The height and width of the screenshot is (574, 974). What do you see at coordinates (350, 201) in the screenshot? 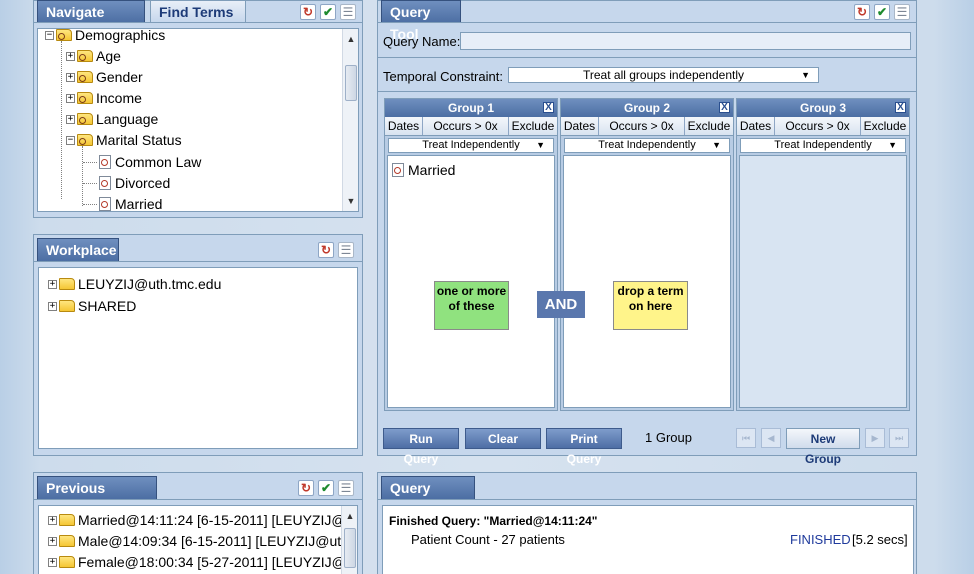
I see `scroll-down-icon: ▼` at bounding box center [350, 201].